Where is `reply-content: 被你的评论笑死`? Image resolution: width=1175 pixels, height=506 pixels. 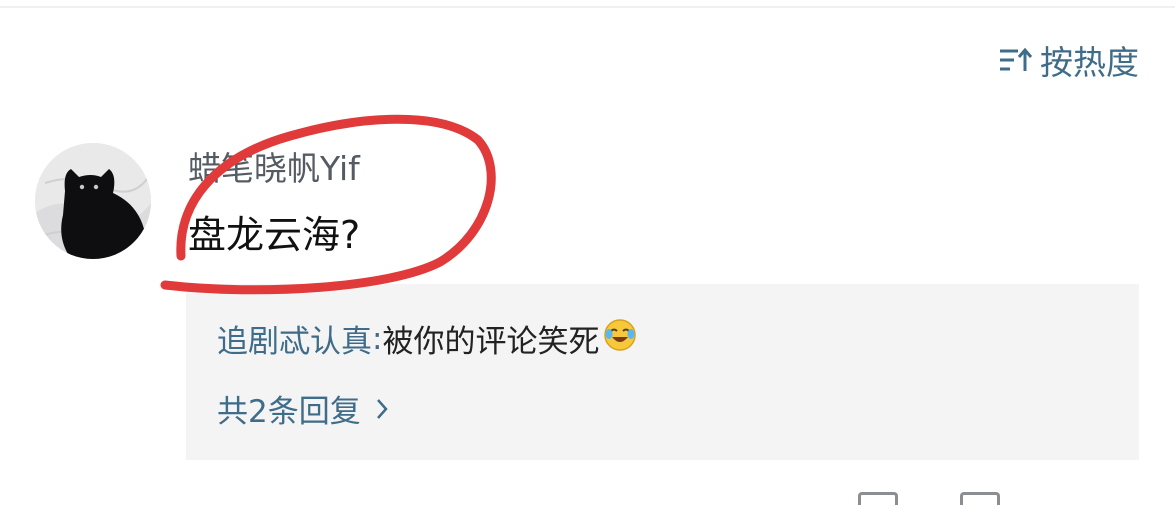
reply-content: 被你的评论笑死 is located at coordinates (491, 342).